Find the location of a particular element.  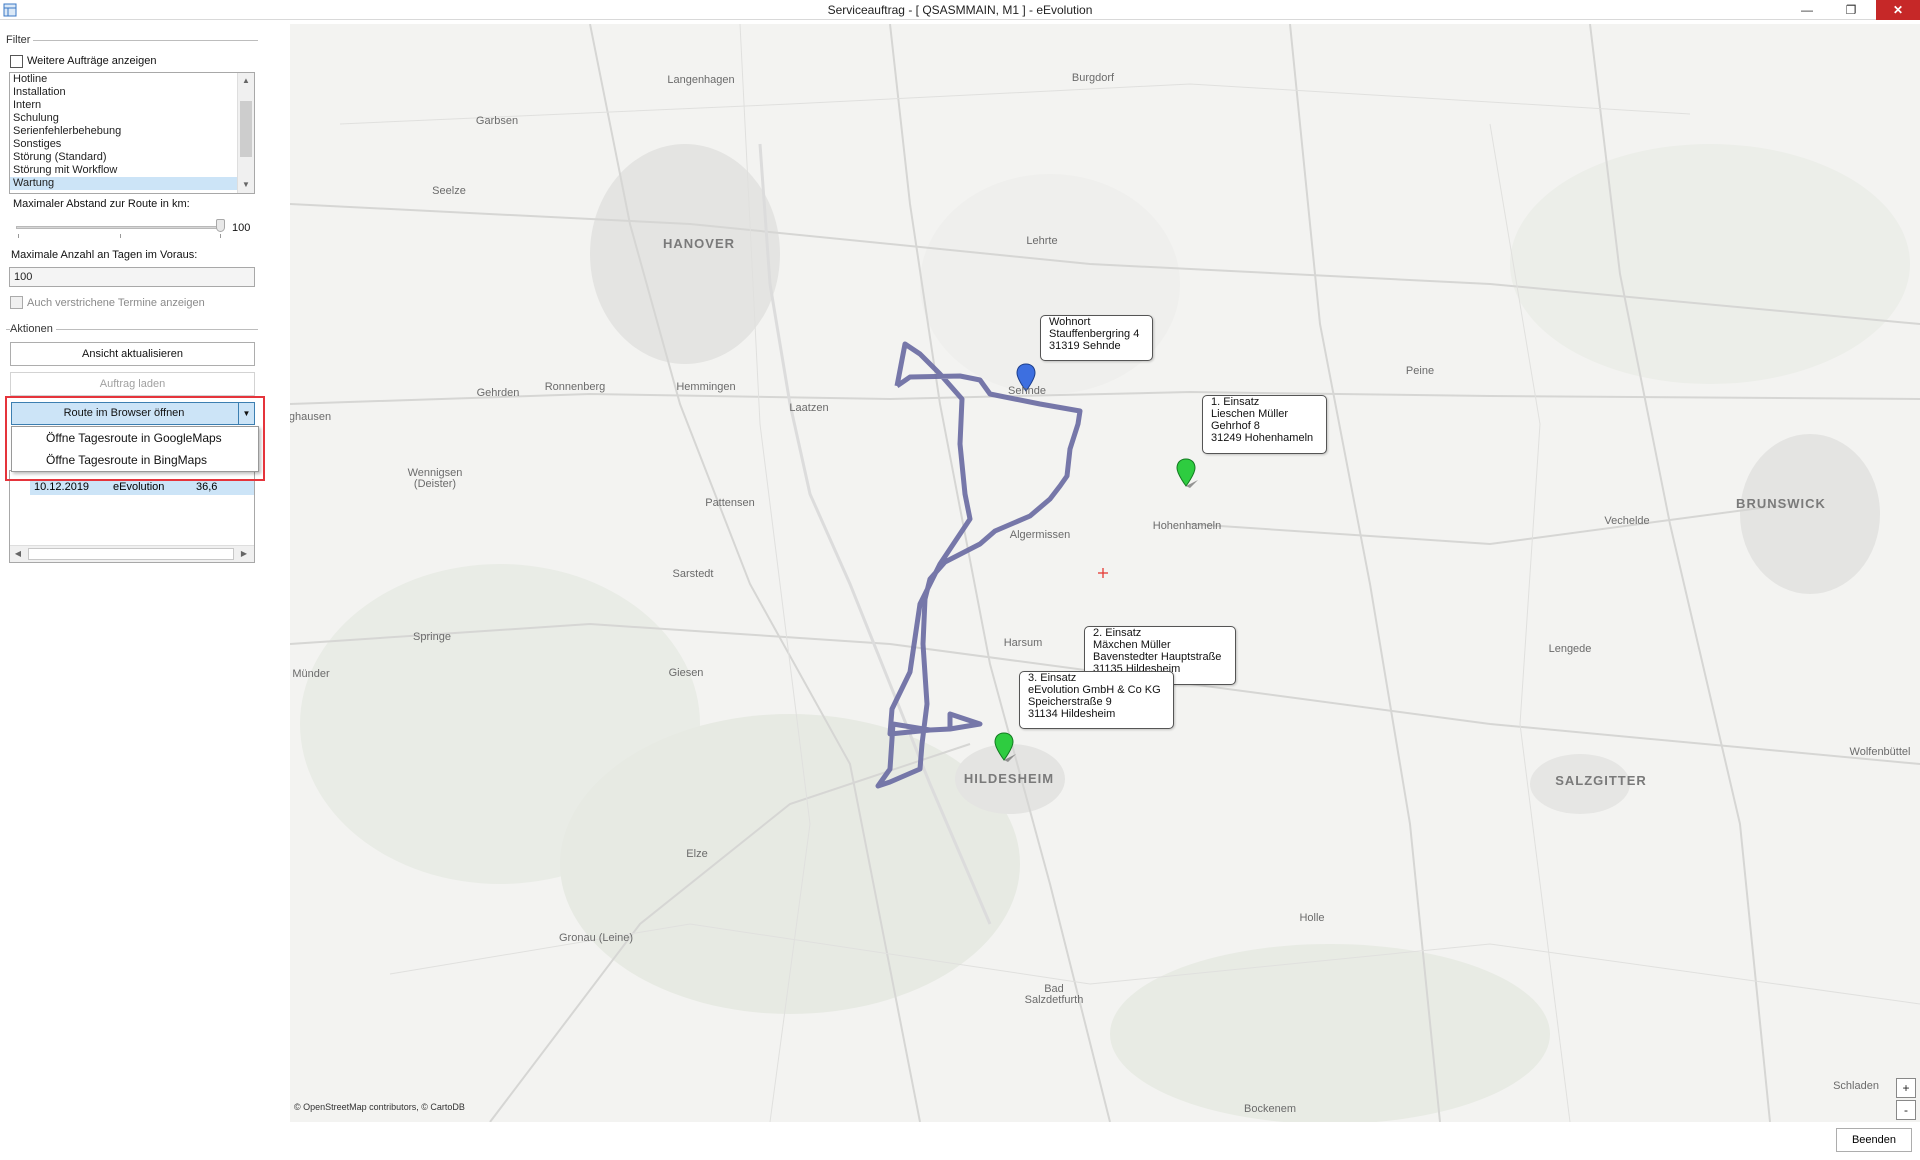

list-item: Schulung is located at coordinates (124, 118).